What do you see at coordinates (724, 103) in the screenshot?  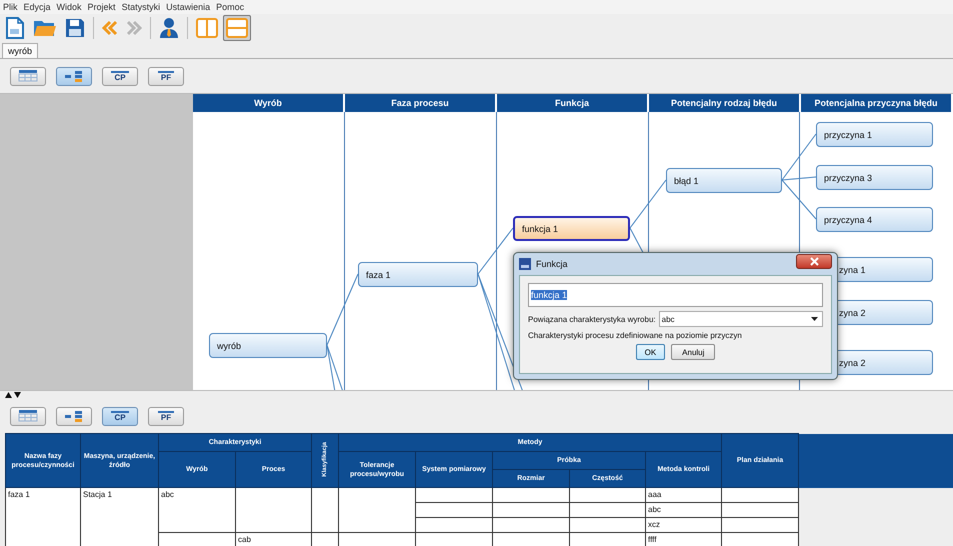 I see `column-header: Potencjalny rodzaj błędu` at bounding box center [724, 103].